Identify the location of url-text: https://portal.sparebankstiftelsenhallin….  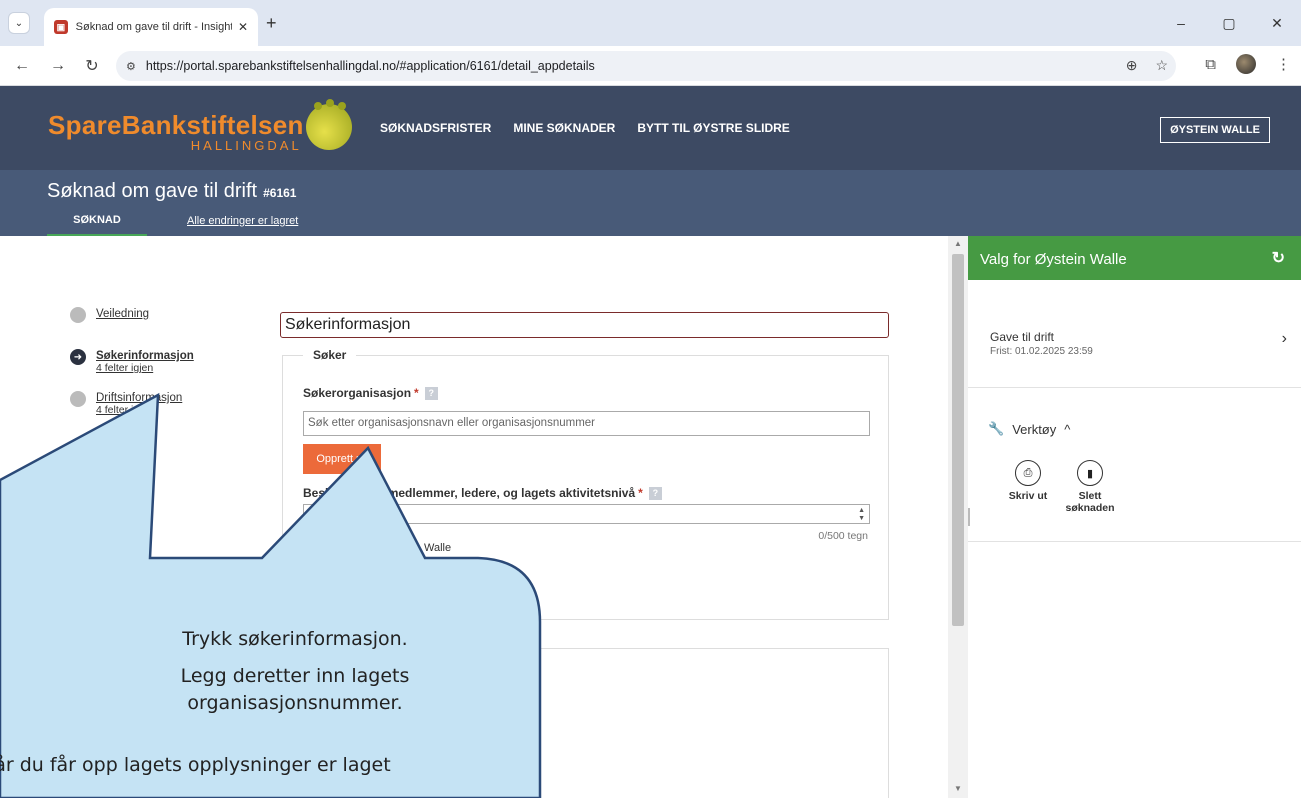
(370, 66).